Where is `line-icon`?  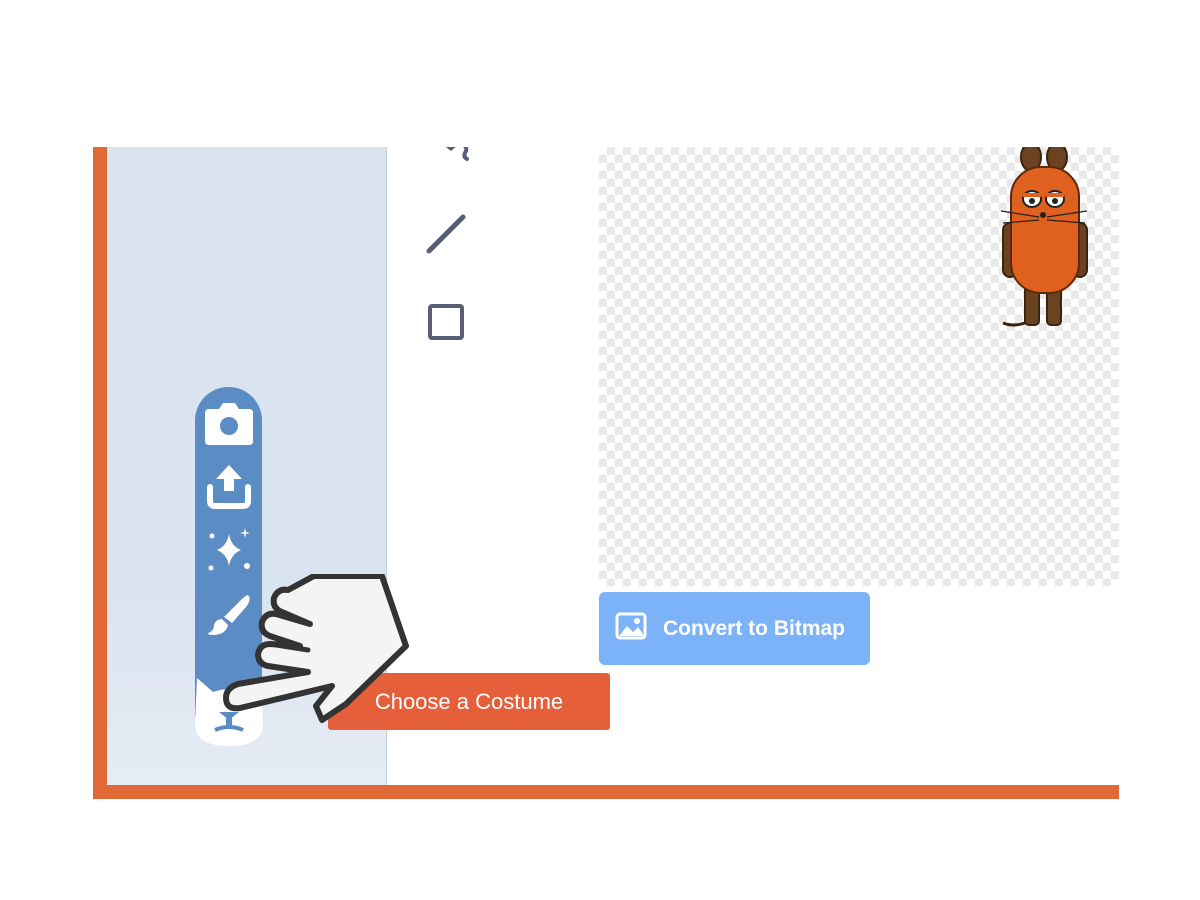
line-icon is located at coordinates (446, 236).